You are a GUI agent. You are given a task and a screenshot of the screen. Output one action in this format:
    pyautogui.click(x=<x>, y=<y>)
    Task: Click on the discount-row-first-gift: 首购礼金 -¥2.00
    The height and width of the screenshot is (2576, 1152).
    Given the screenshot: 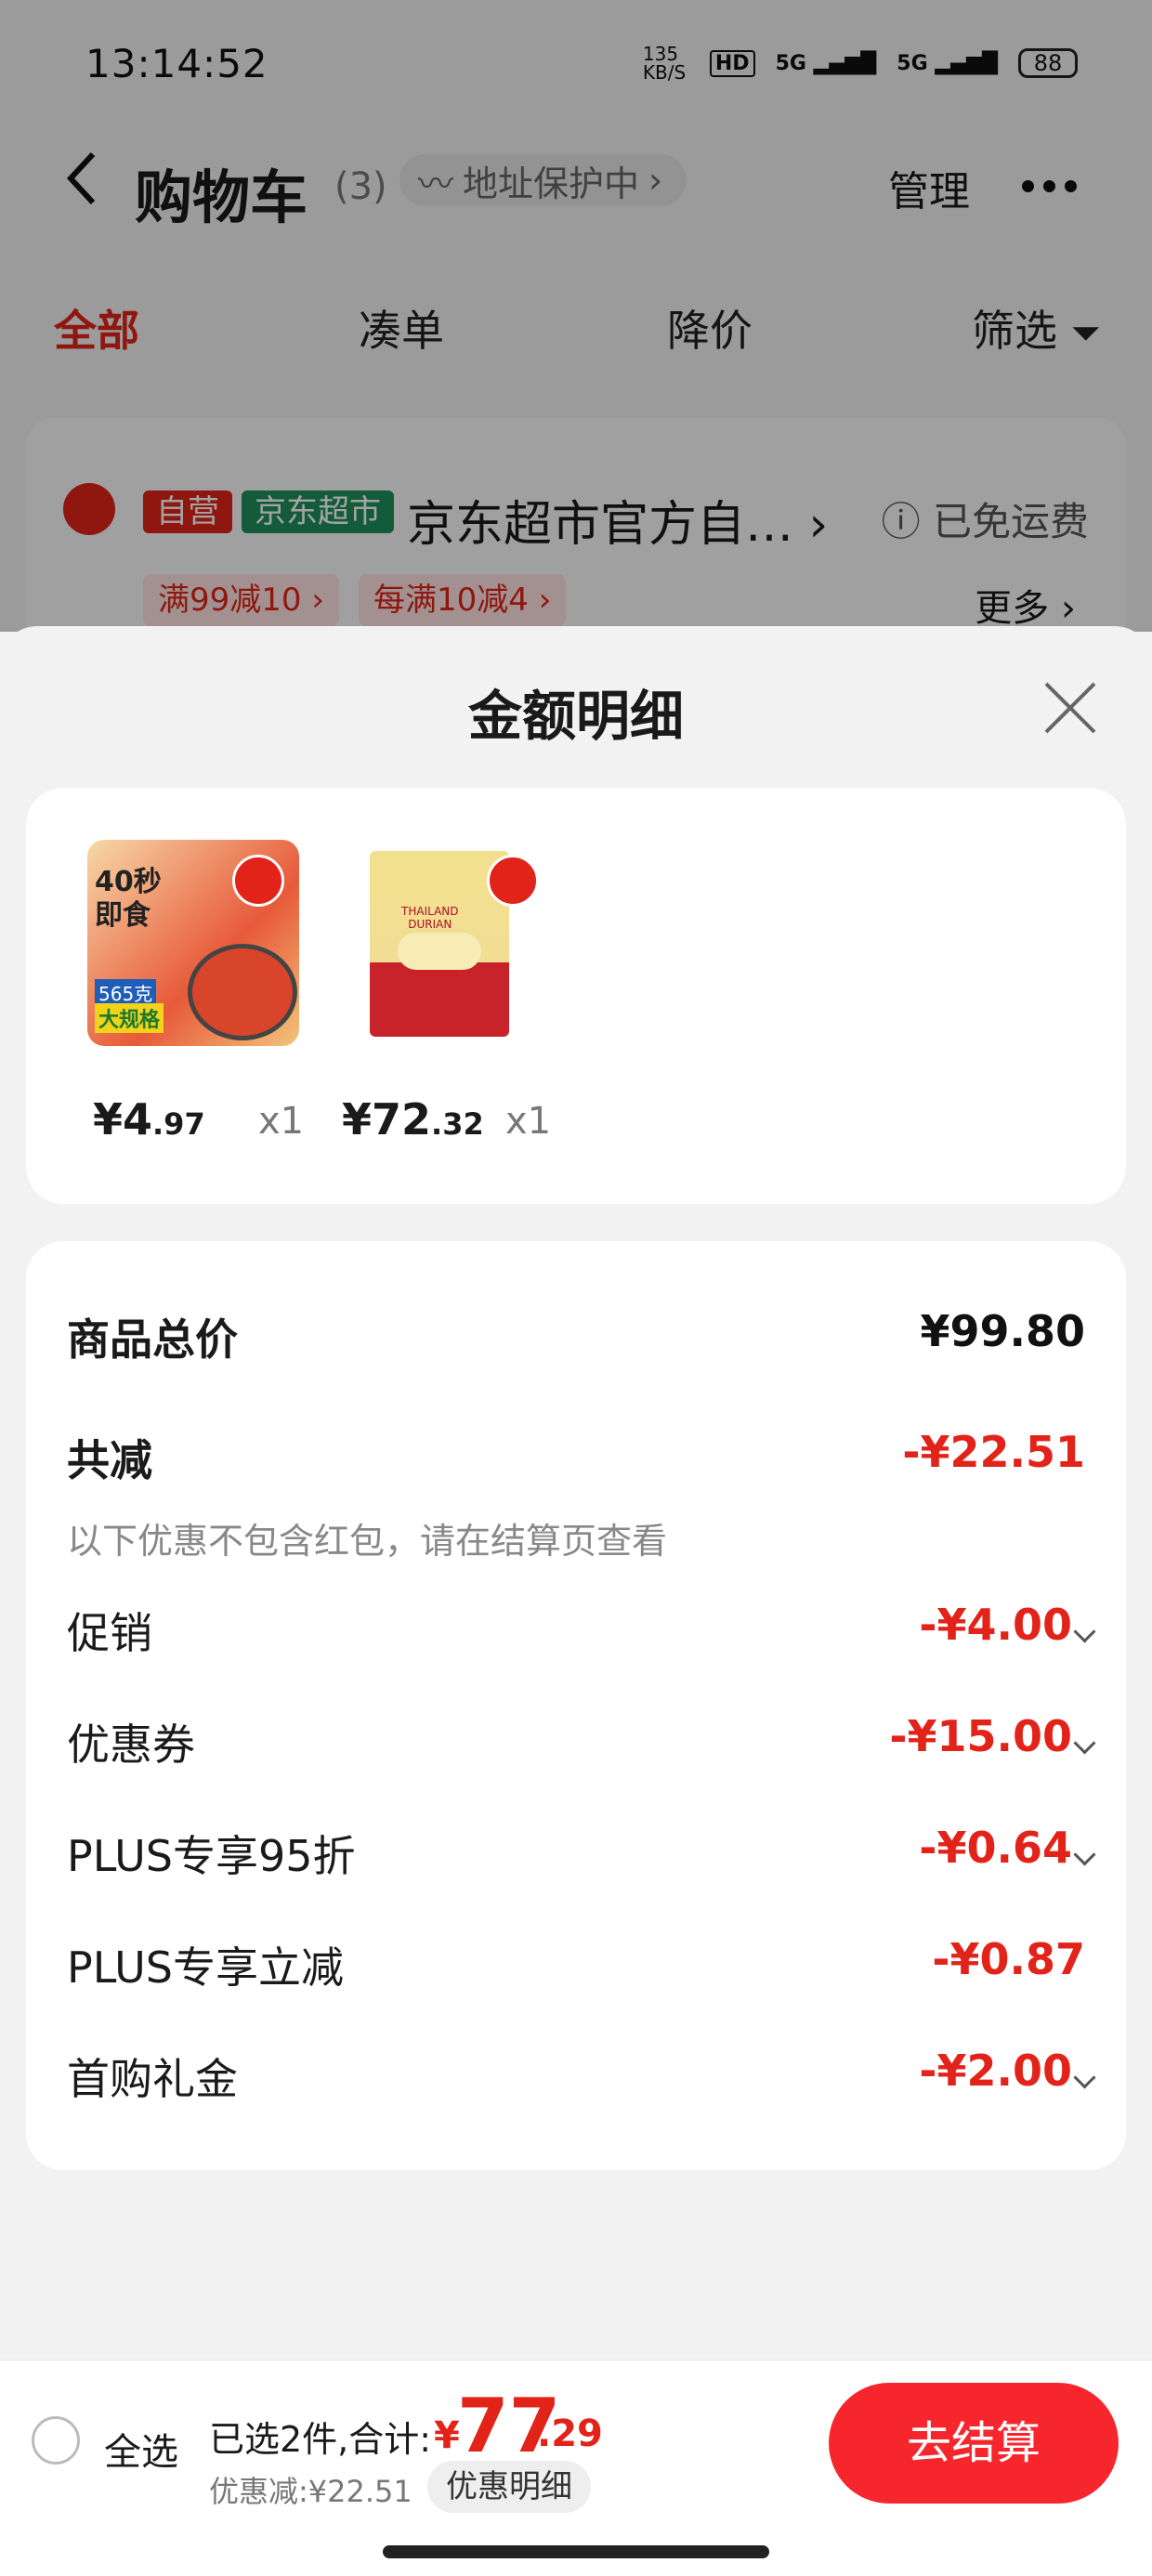 What is the action you would take?
    pyautogui.click(x=581, y=2083)
    